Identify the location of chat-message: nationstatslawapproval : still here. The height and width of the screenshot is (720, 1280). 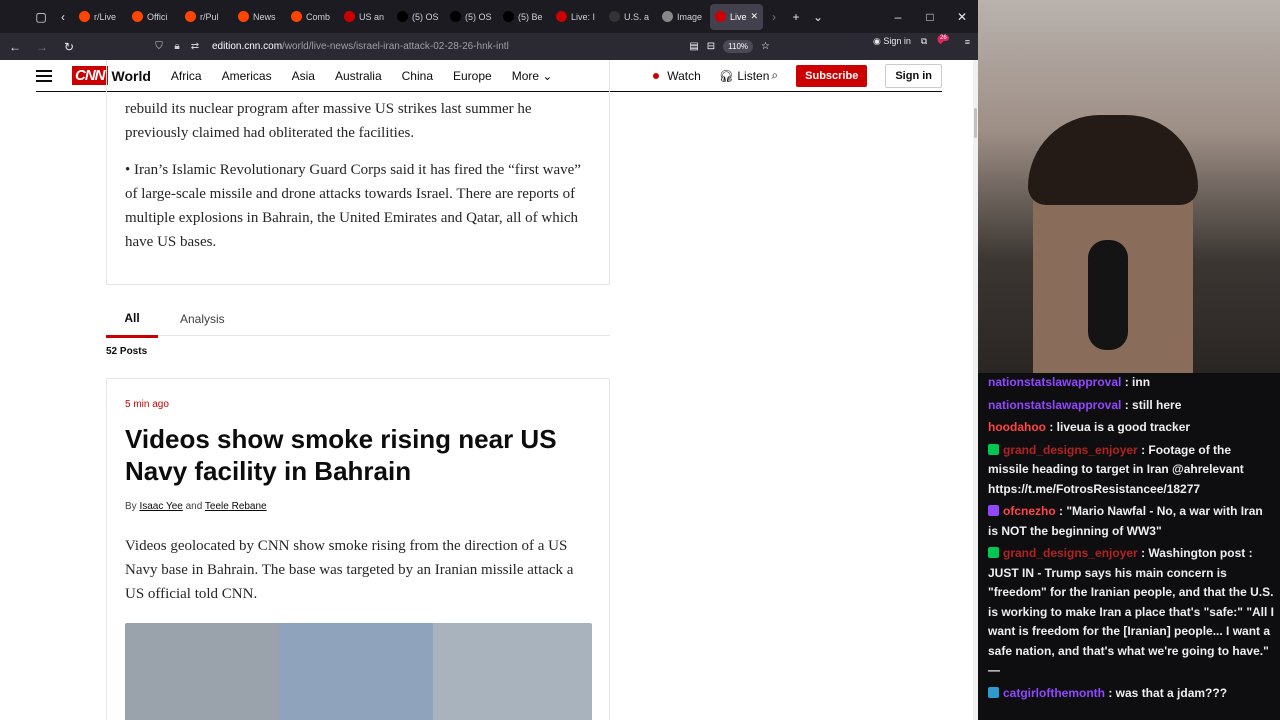
(1131, 406).